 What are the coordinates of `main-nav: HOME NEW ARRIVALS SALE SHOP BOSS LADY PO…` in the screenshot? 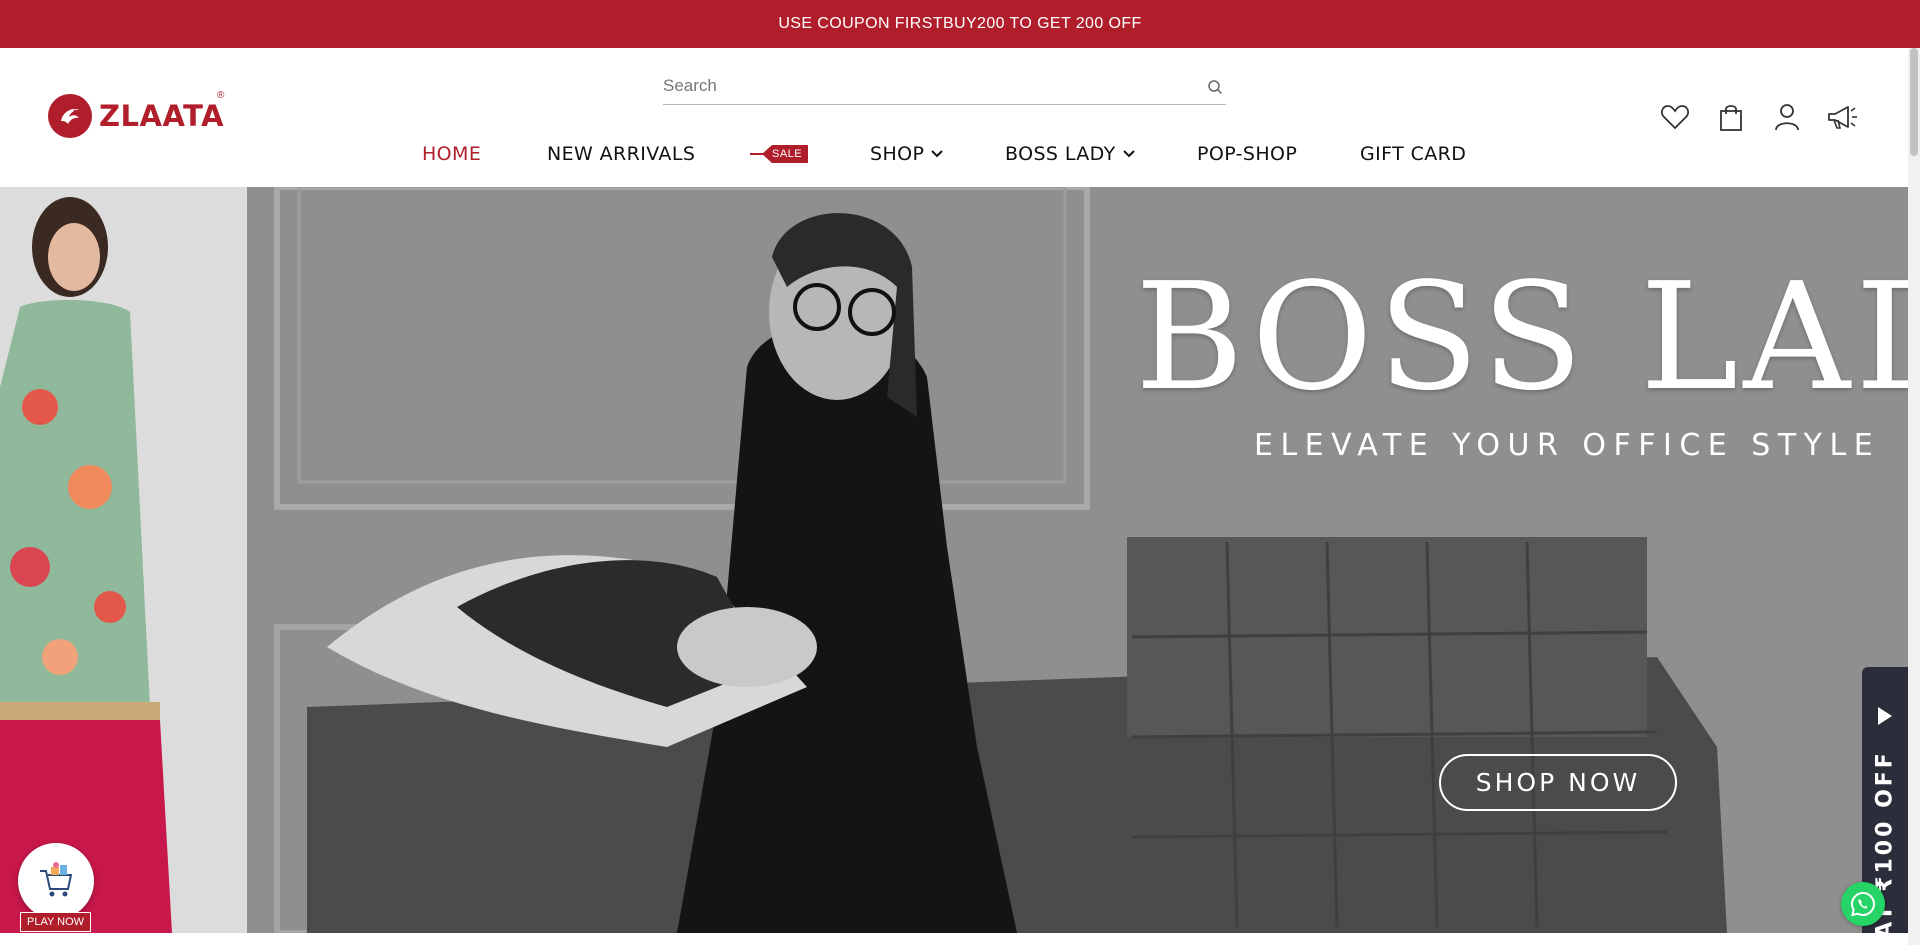 It's located at (954, 154).